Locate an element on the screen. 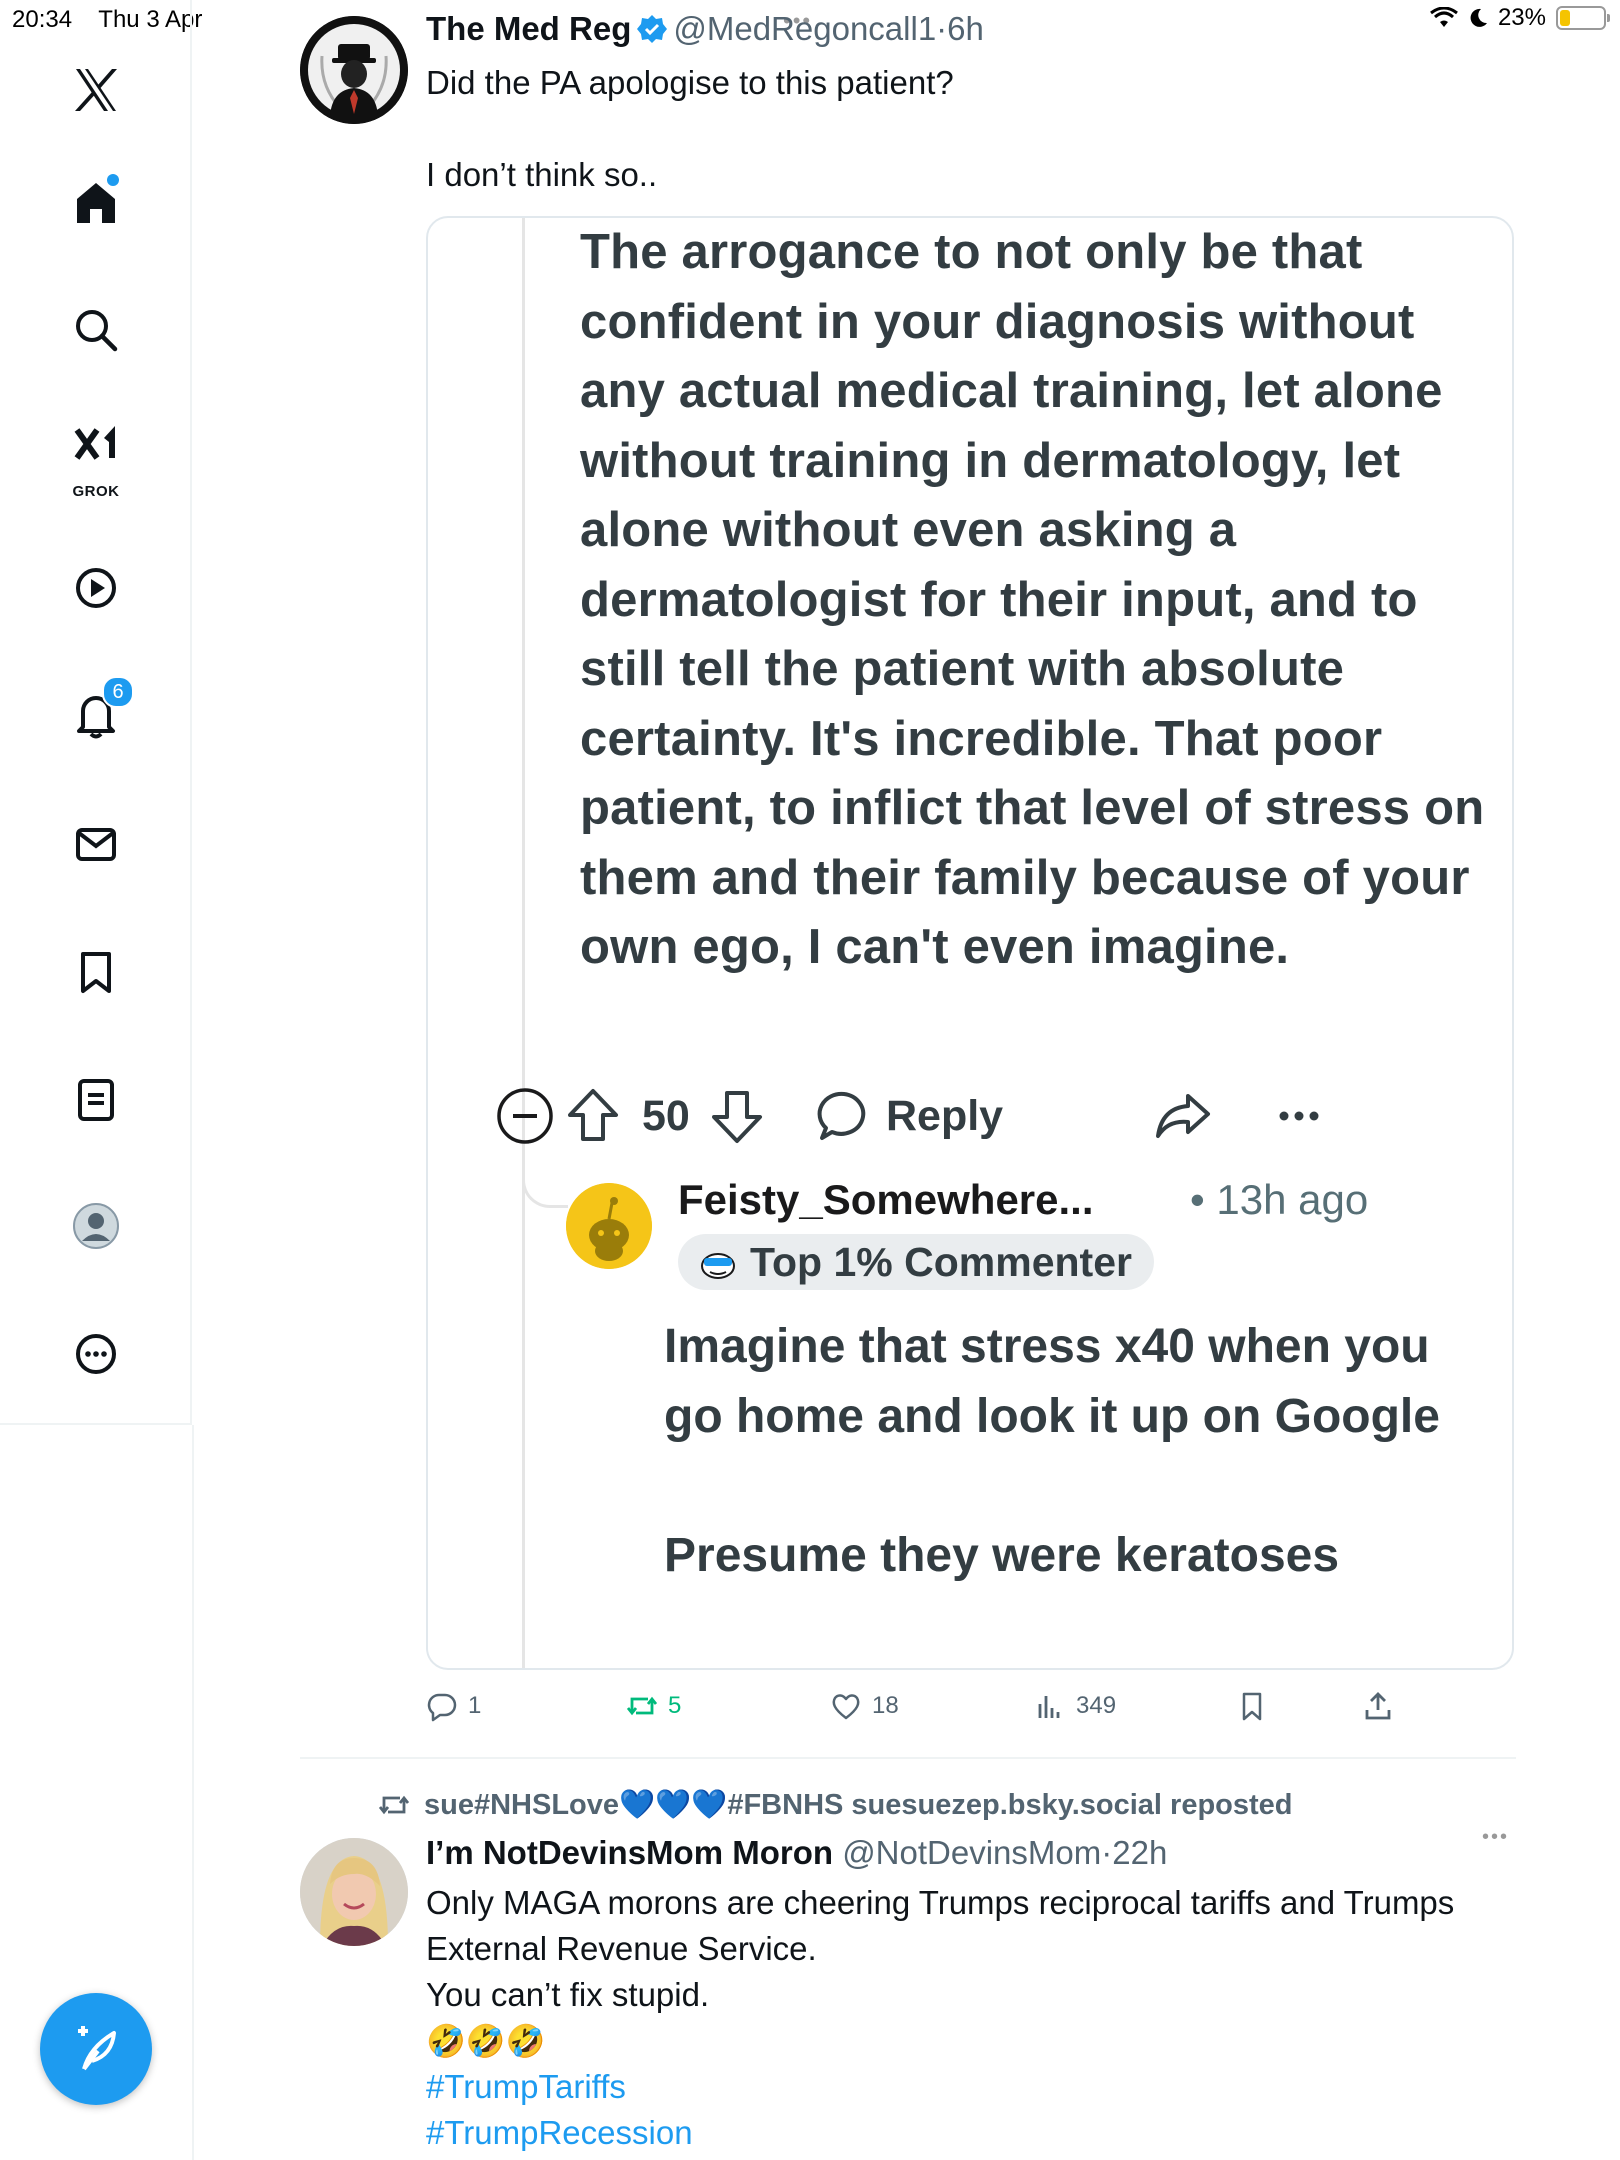 The width and height of the screenshot is (1620, 2160). notifications-bell-icon: 6 is located at coordinates (96, 714).